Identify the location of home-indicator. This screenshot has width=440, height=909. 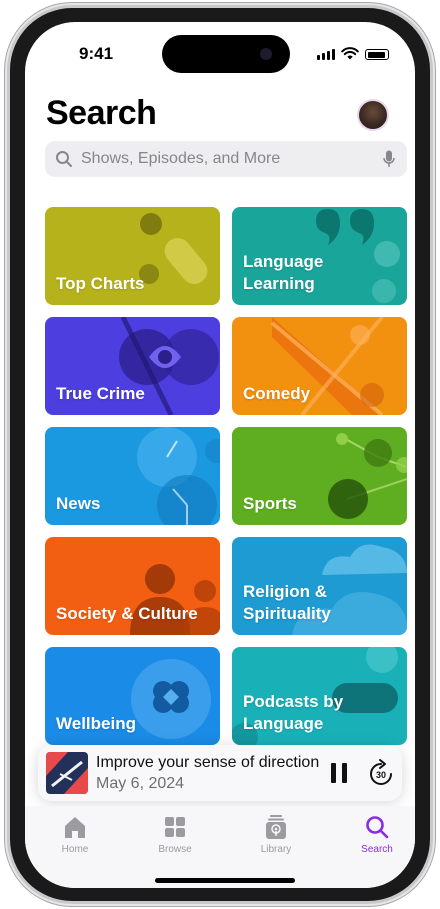
(225, 880).